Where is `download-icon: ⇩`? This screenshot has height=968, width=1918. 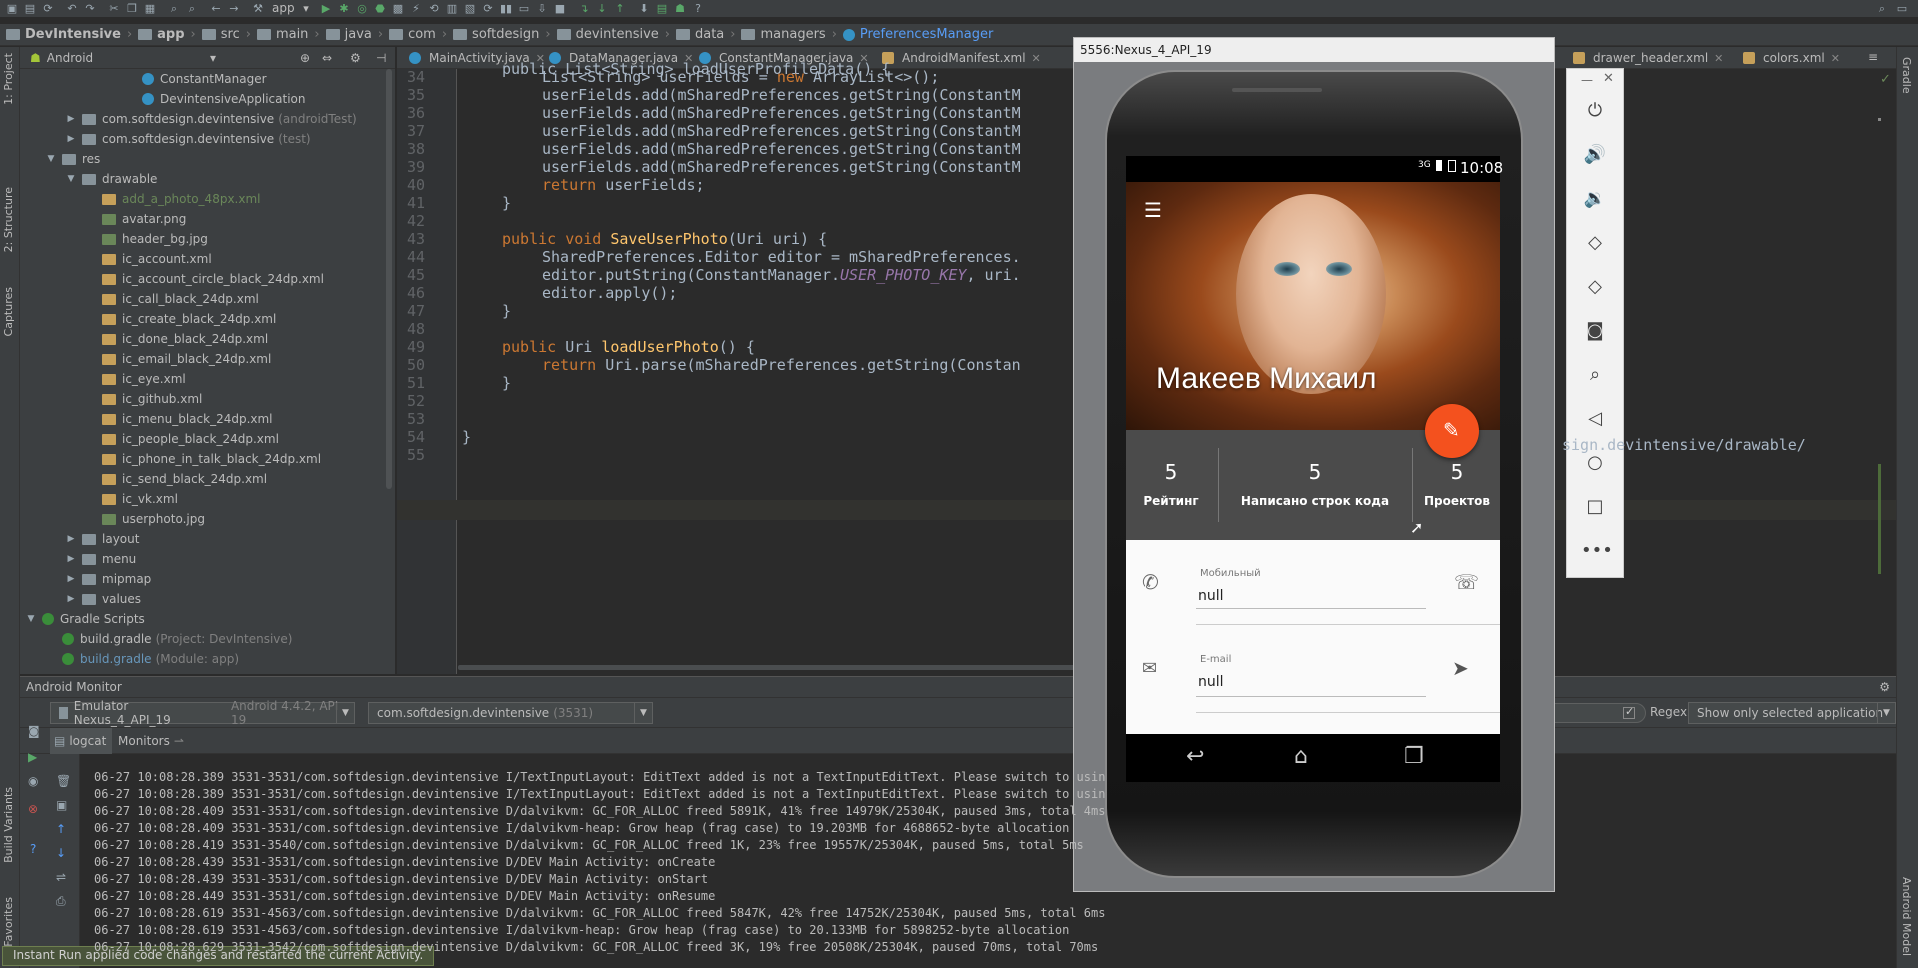 download-icon: ⇩ is located at coordinates (542, 9).